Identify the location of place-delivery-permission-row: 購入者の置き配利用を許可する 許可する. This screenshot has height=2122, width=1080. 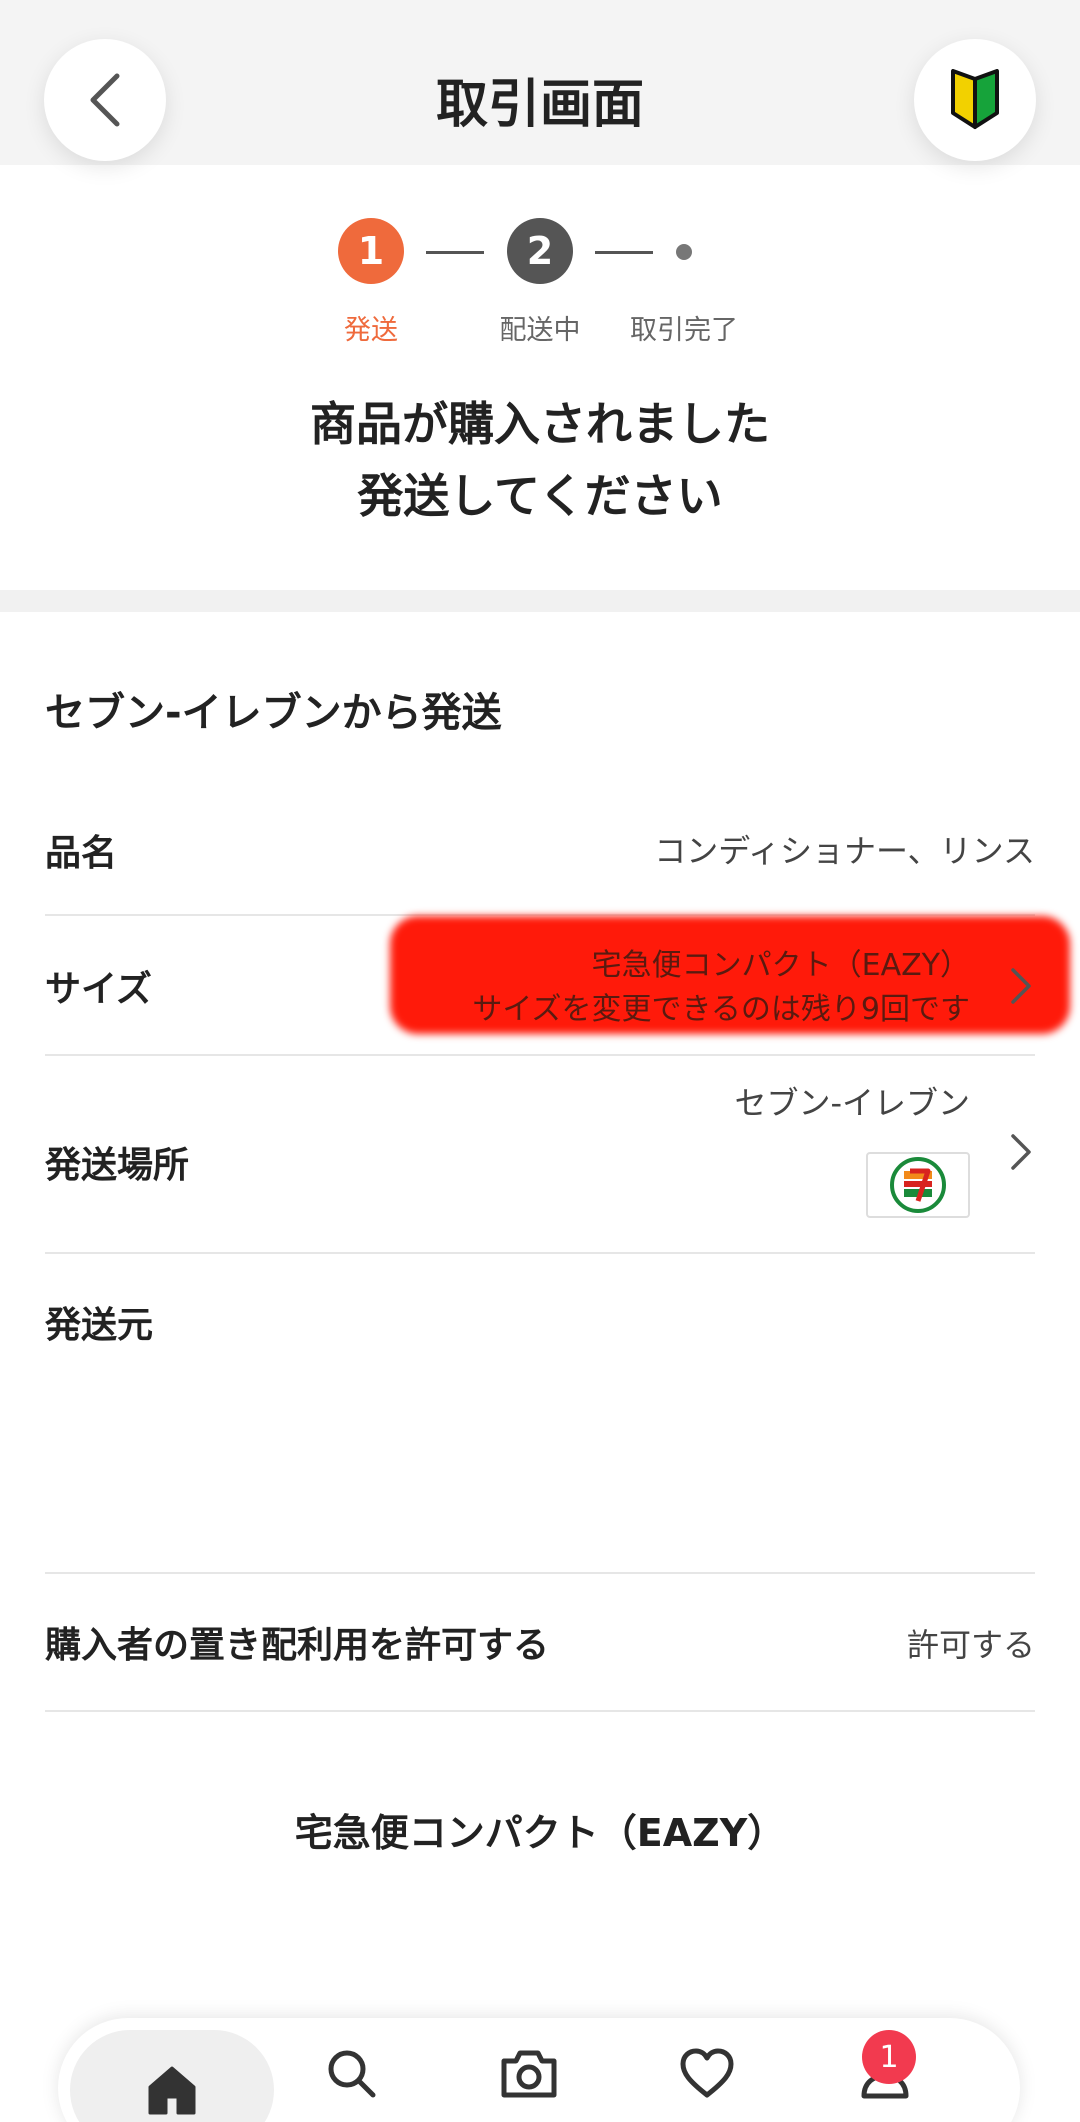
(540, 1643).